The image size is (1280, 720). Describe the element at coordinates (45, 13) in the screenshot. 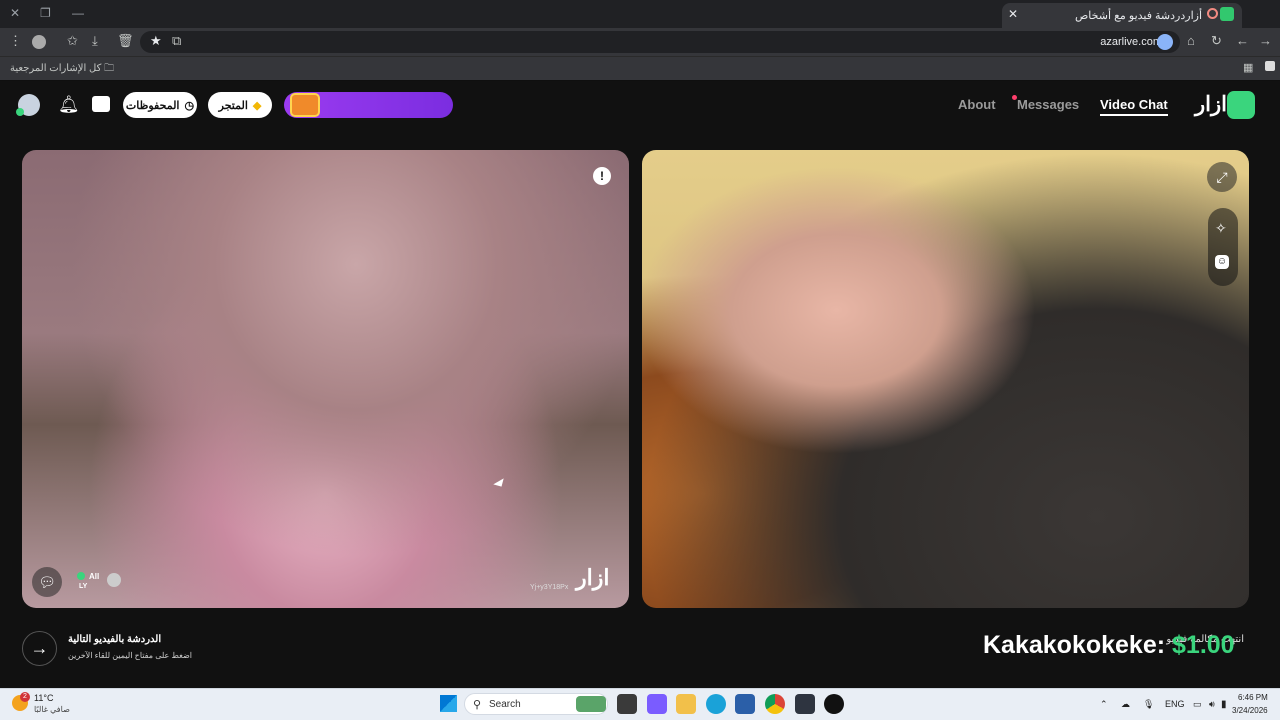

I see `restore-window-icon: ❐` at that location.